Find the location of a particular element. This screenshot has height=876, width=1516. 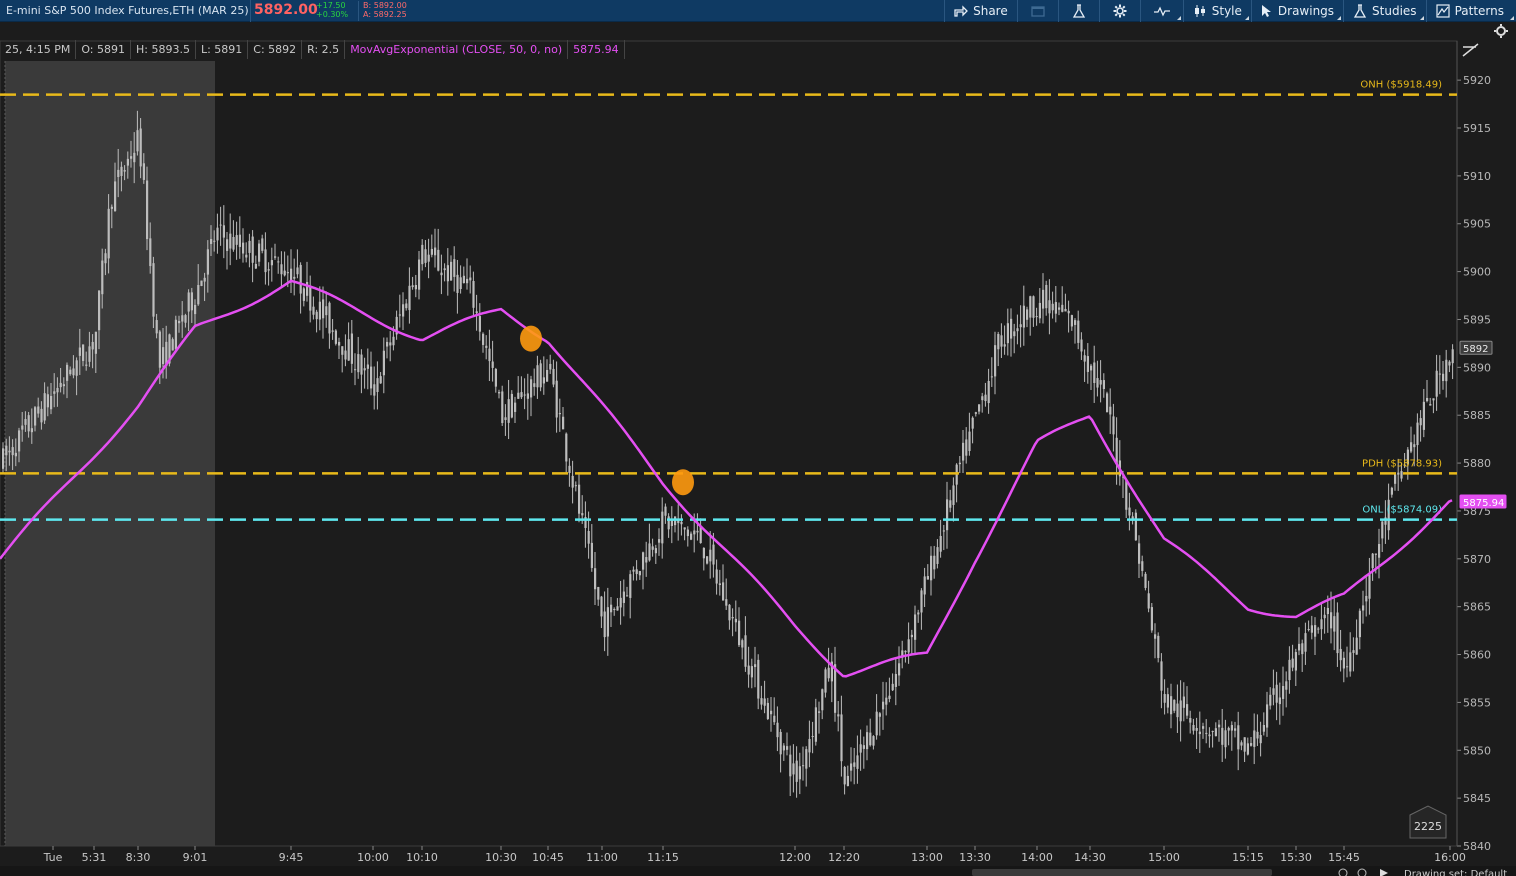

auto-scale-icon is located at coordinates (1470, 50).